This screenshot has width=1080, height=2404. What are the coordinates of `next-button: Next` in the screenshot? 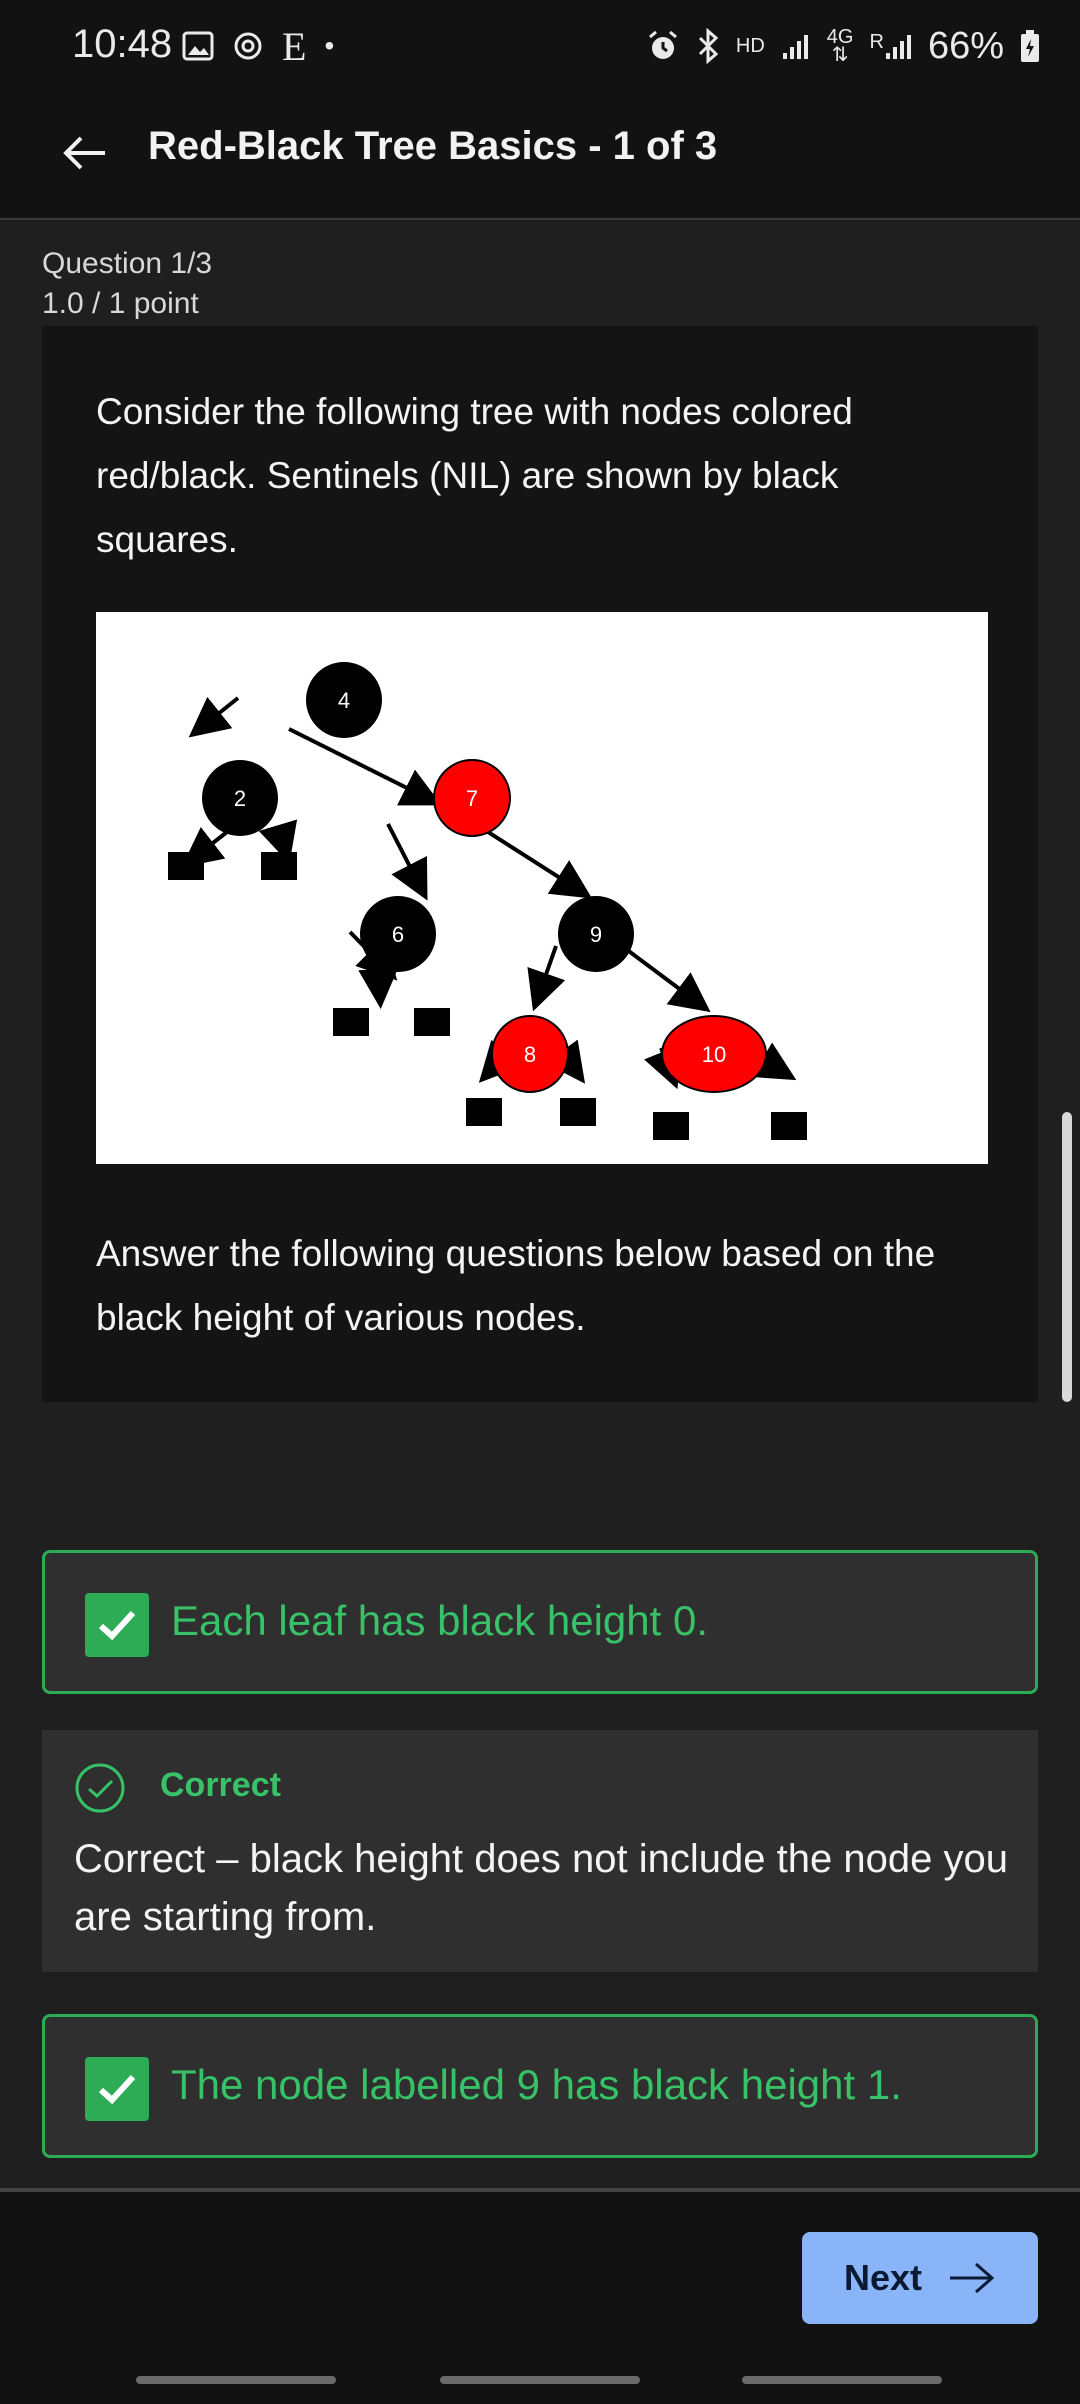 It's located at (920, 2278).